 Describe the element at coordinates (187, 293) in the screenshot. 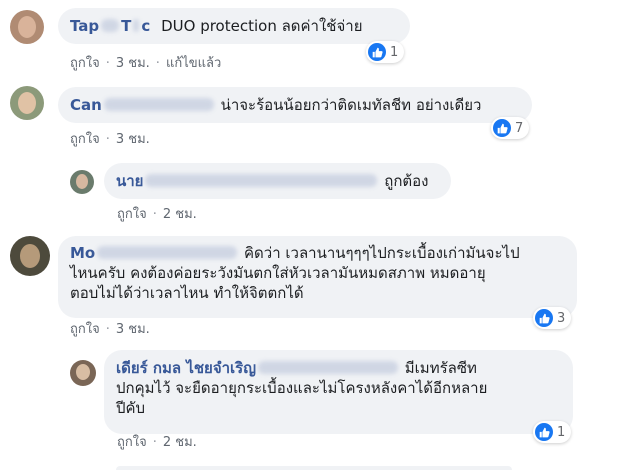

I see `comment-line: ตอบไม่ได้ว่าเวลาไหน ทำให้จิตตกได้` at that location.